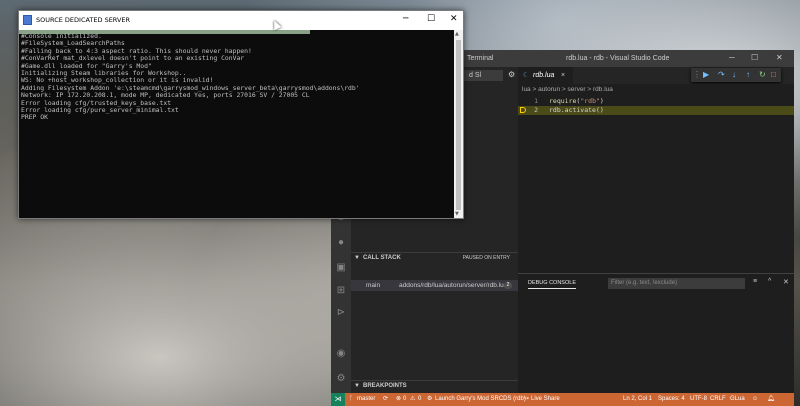 The width and height of the screenshot is (800, 406). I want to click on encoding: UTF-8, so click(698, 399).